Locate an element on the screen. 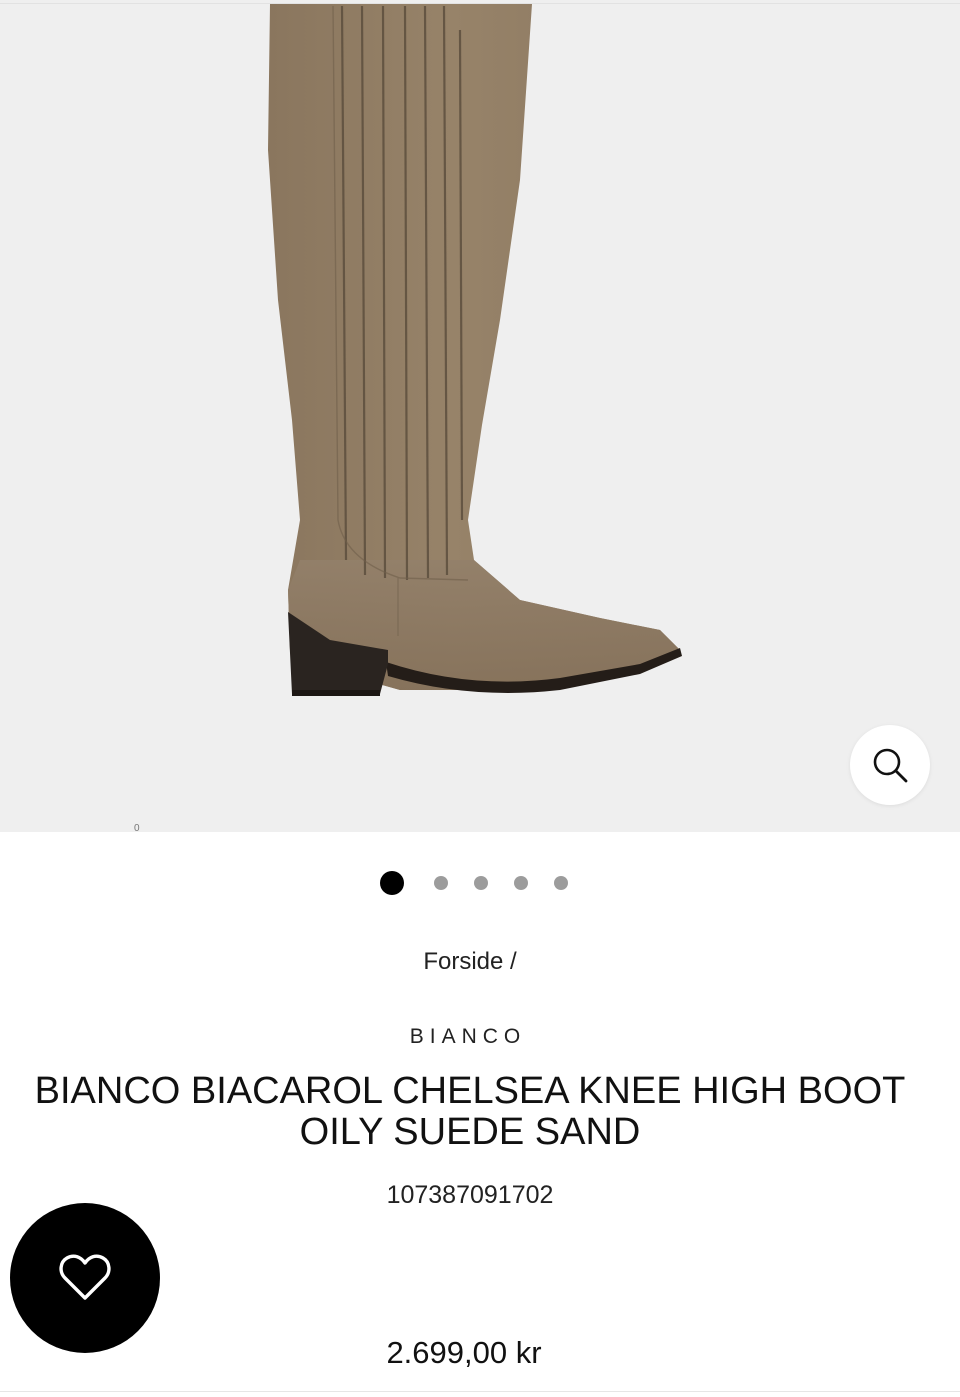  product-sku: 107387091702 is located at coordinates (470, 1195).